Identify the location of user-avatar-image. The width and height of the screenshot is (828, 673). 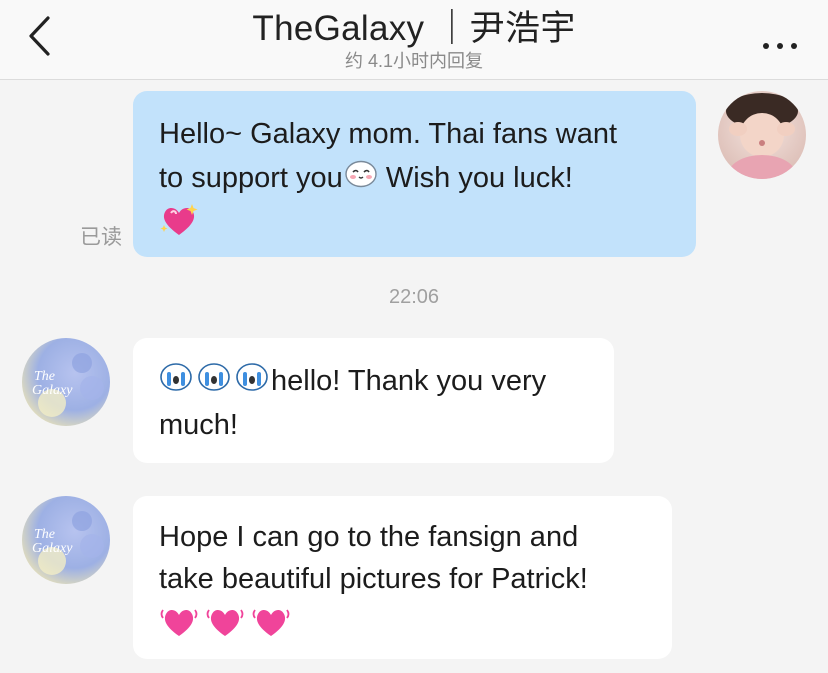
(762, 135).